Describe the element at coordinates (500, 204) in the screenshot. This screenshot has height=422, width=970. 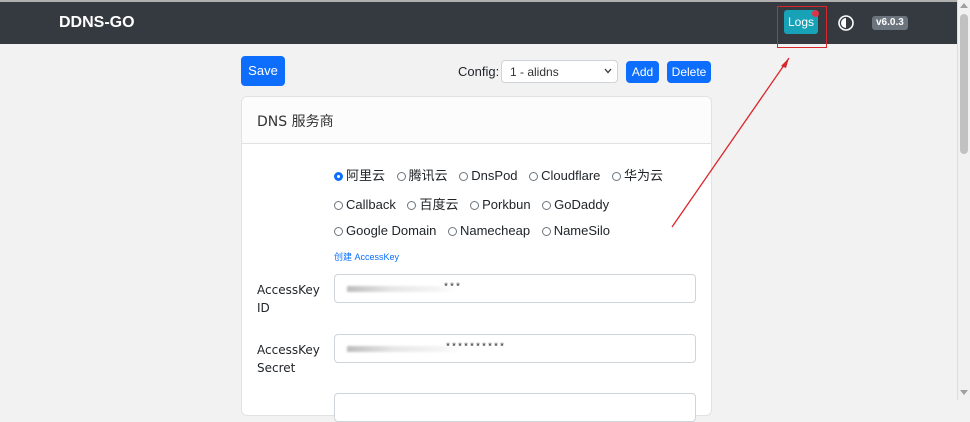
I see `provider-radio-porkbun: Porkbun` at that location.